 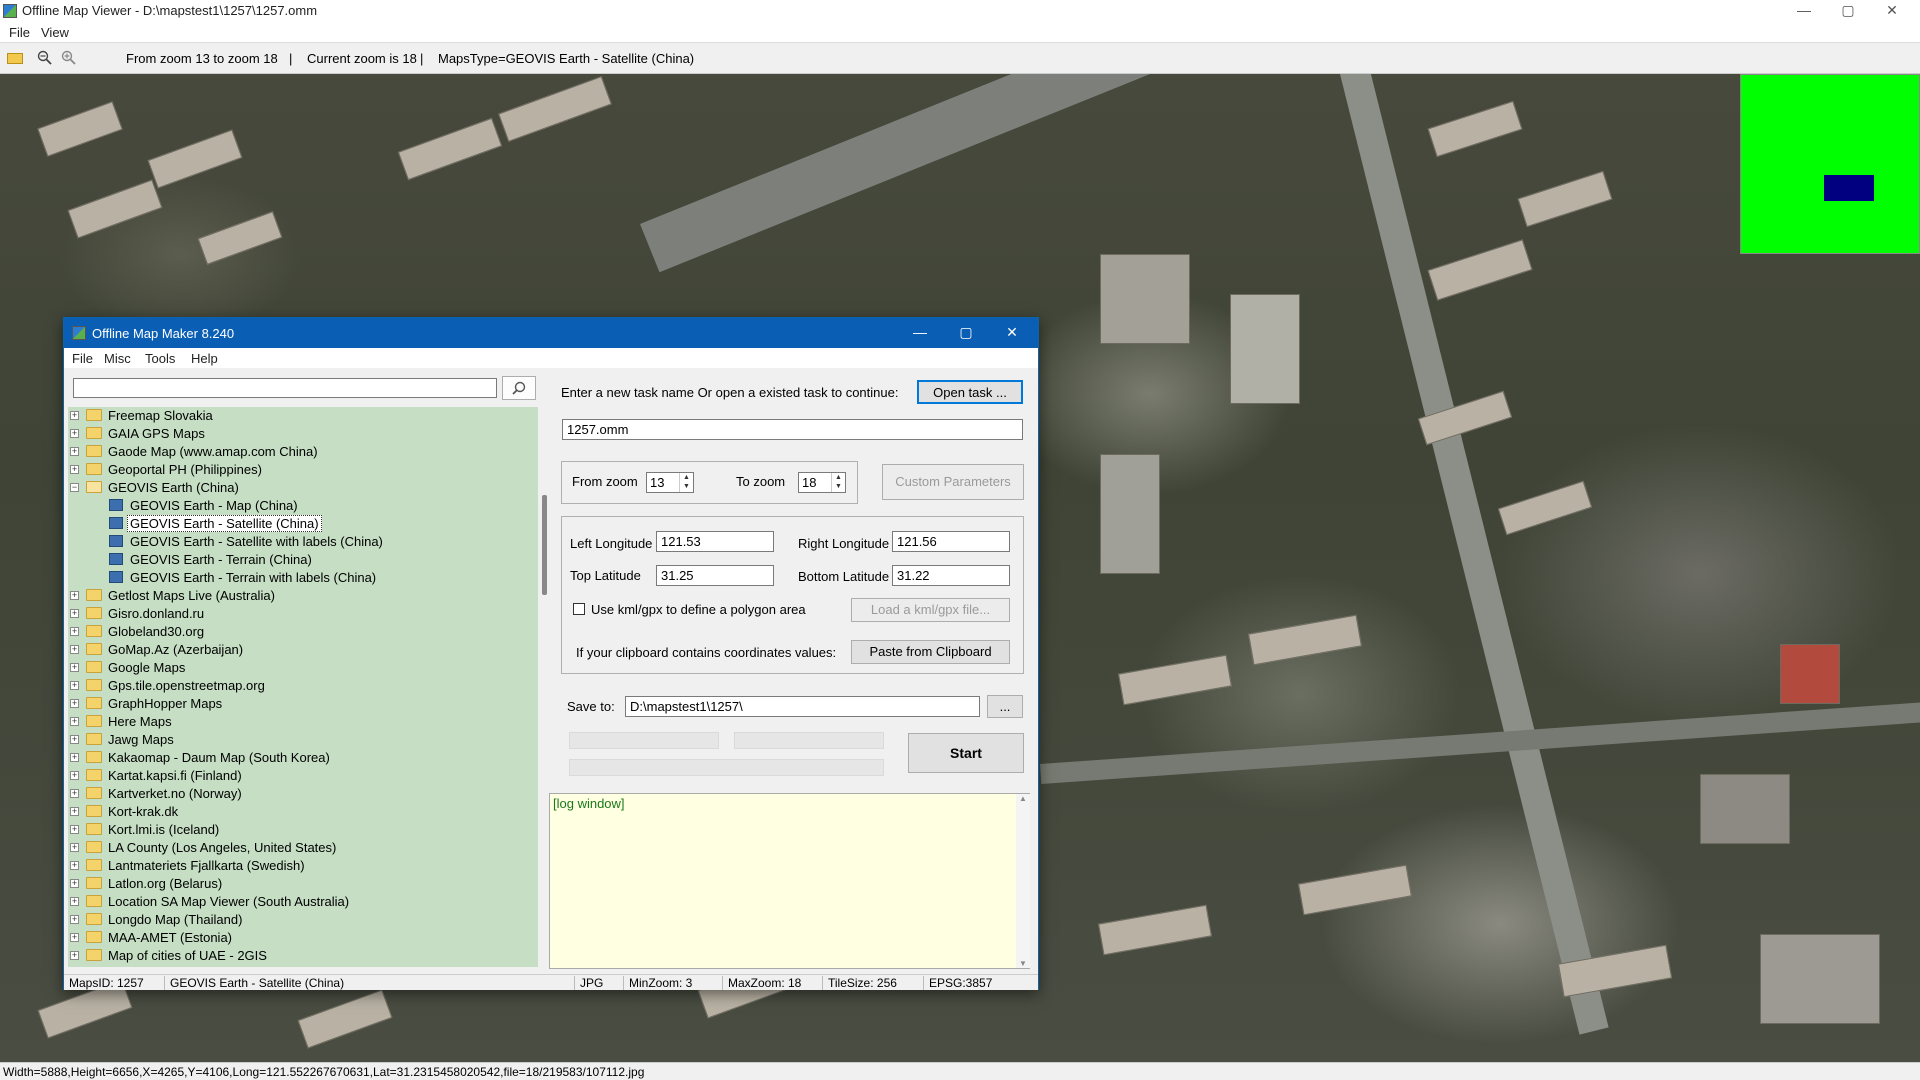 What do you see at coordinates (302, 956) in the screenshot?
I see `tree-item: + Map of cities of UAE - 2GIS` at bounding box center [302, 956].